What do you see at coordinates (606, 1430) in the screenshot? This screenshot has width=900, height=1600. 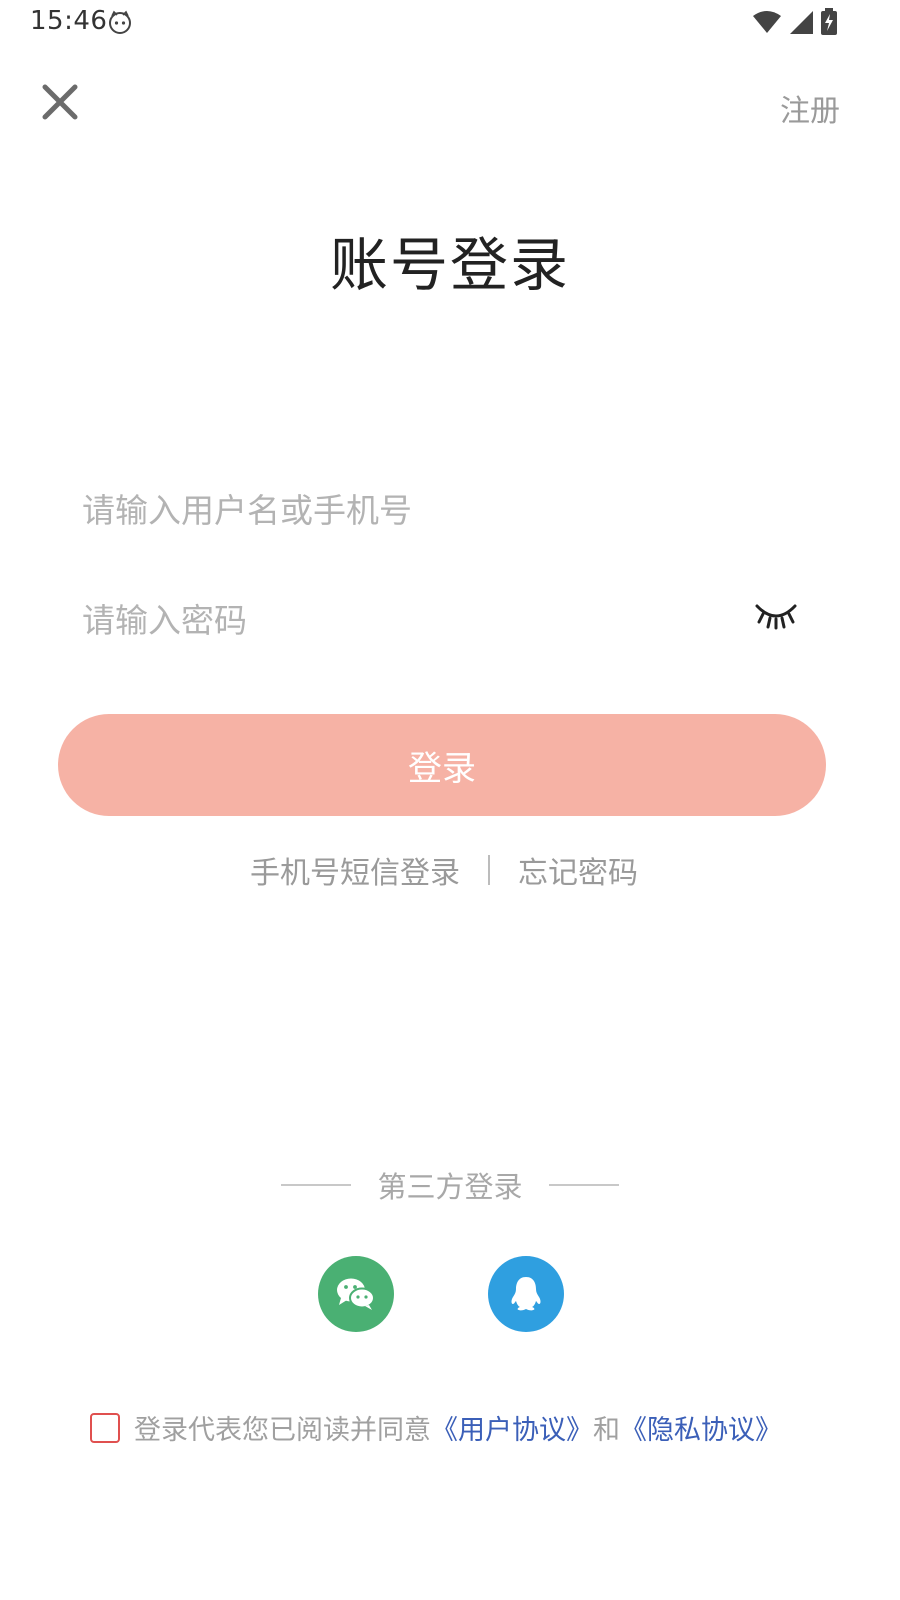 I see `agreement-connector: 和` at bounding box center [606, 1430].